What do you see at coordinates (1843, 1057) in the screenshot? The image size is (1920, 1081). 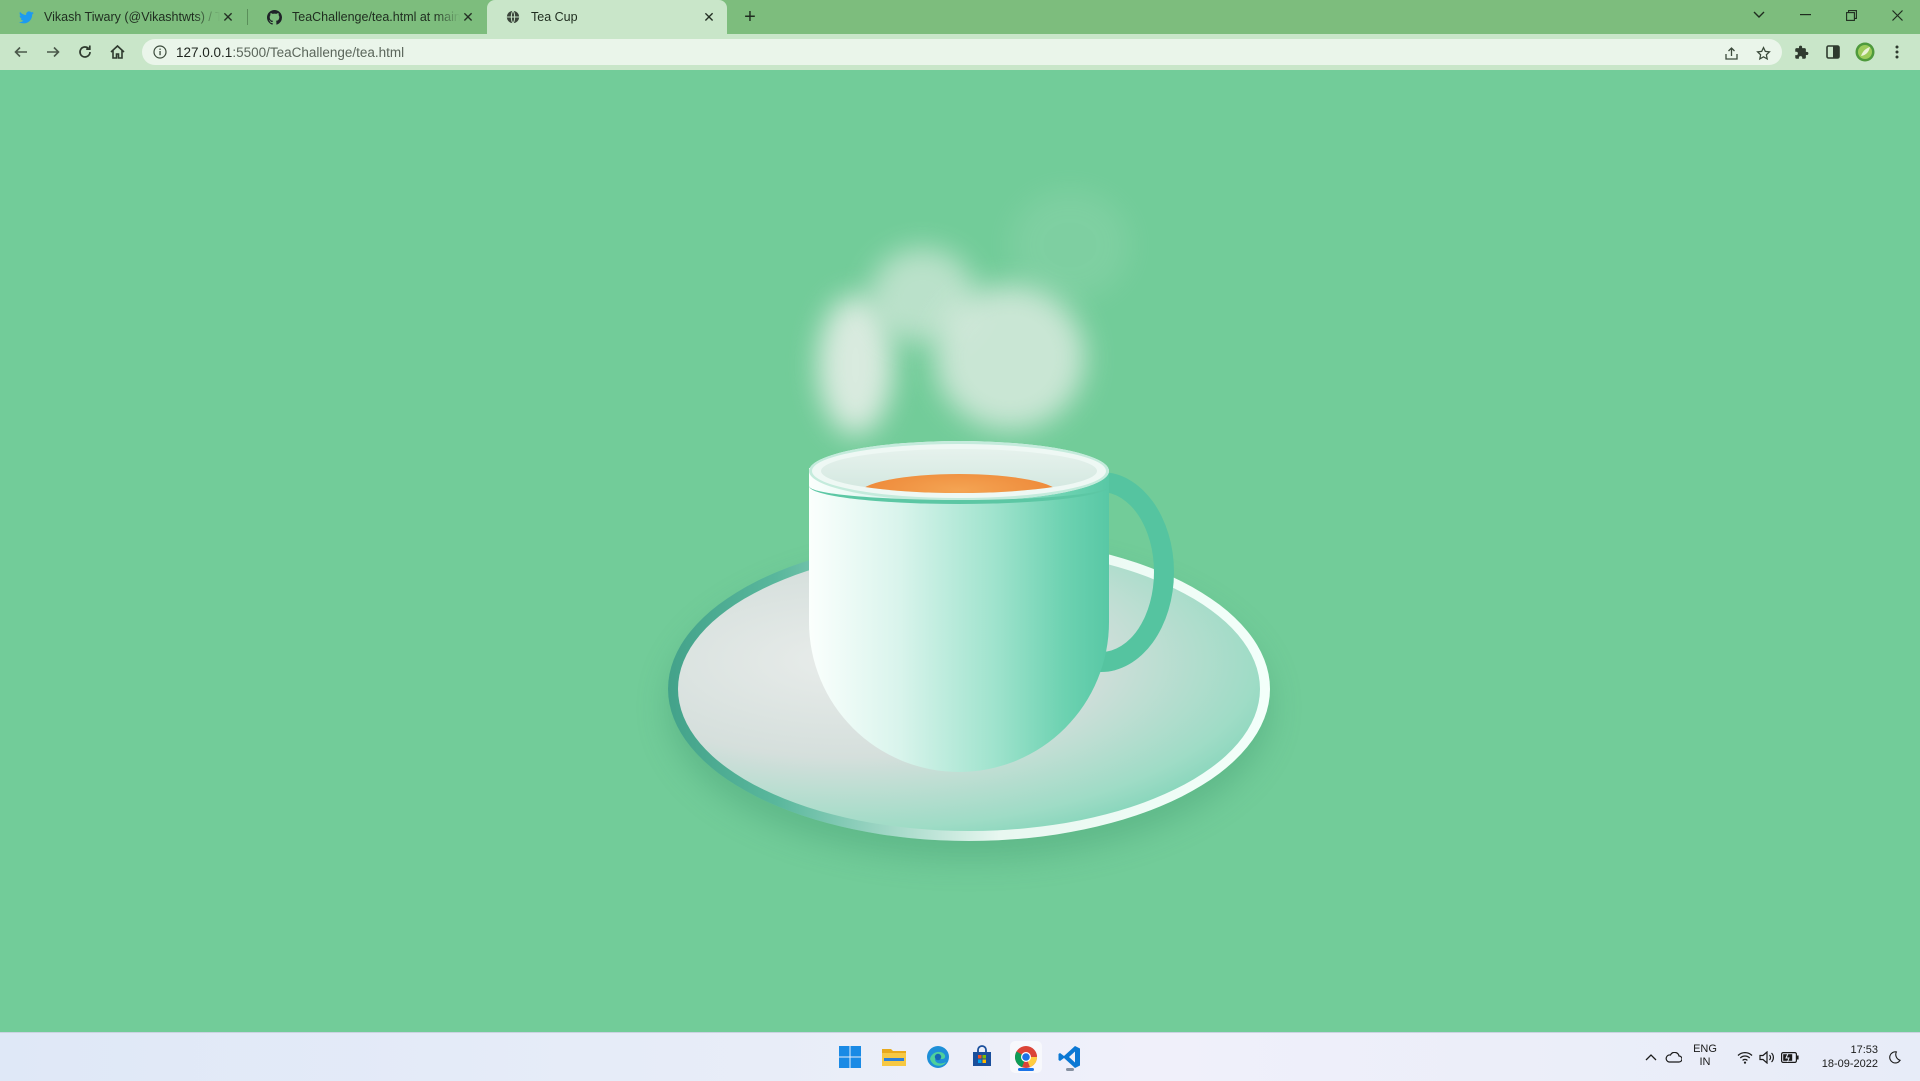 I see `system-clock: 17:53 18-09-2022` at bounding box center [1843, 1057].